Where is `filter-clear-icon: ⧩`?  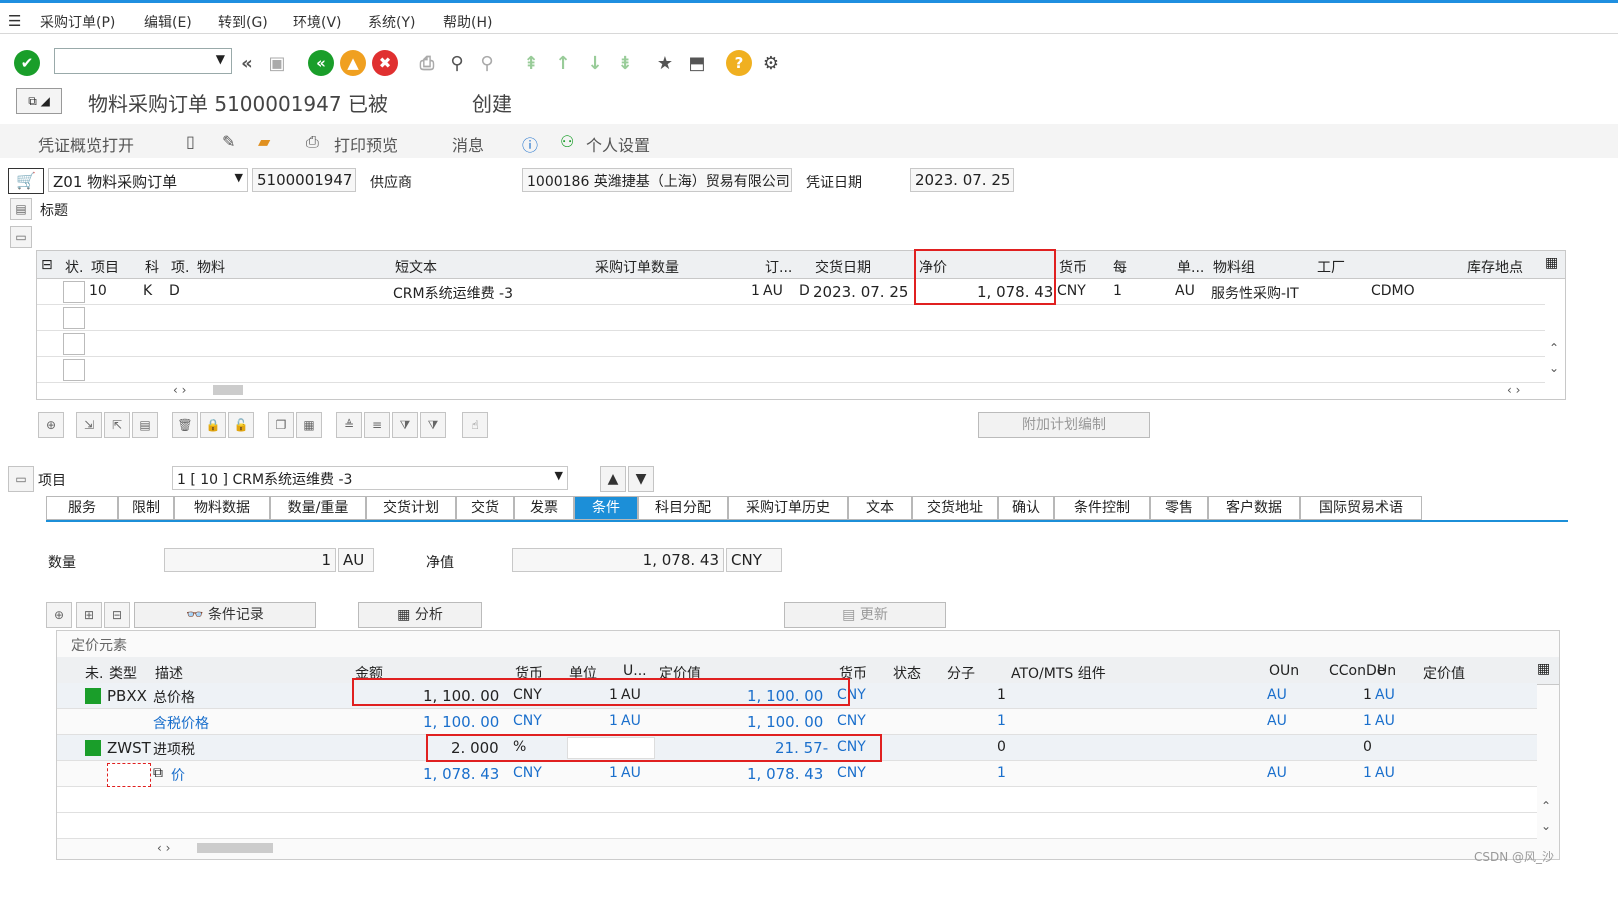 filter-clear-icon: ⧩ is located at coordinates (433, 425).